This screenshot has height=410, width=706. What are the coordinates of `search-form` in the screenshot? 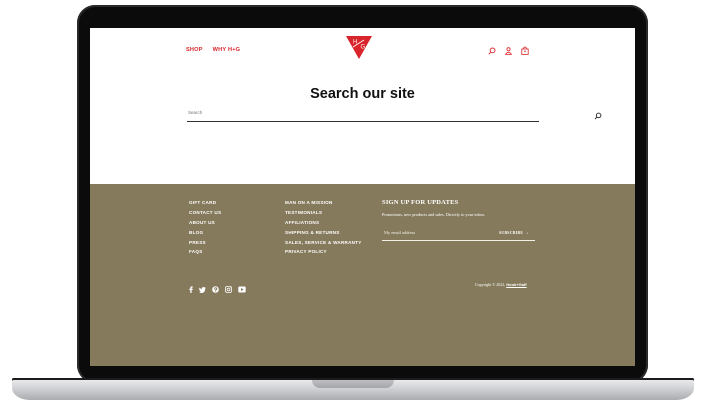 It's located at (394, 113).